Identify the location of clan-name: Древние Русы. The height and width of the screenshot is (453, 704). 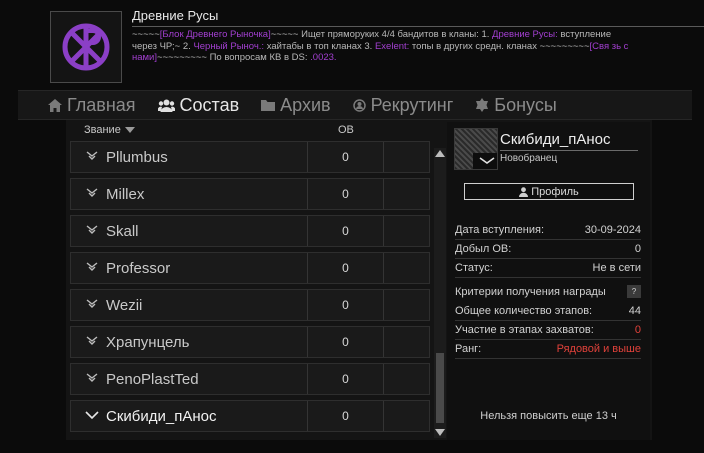
(175, 15).